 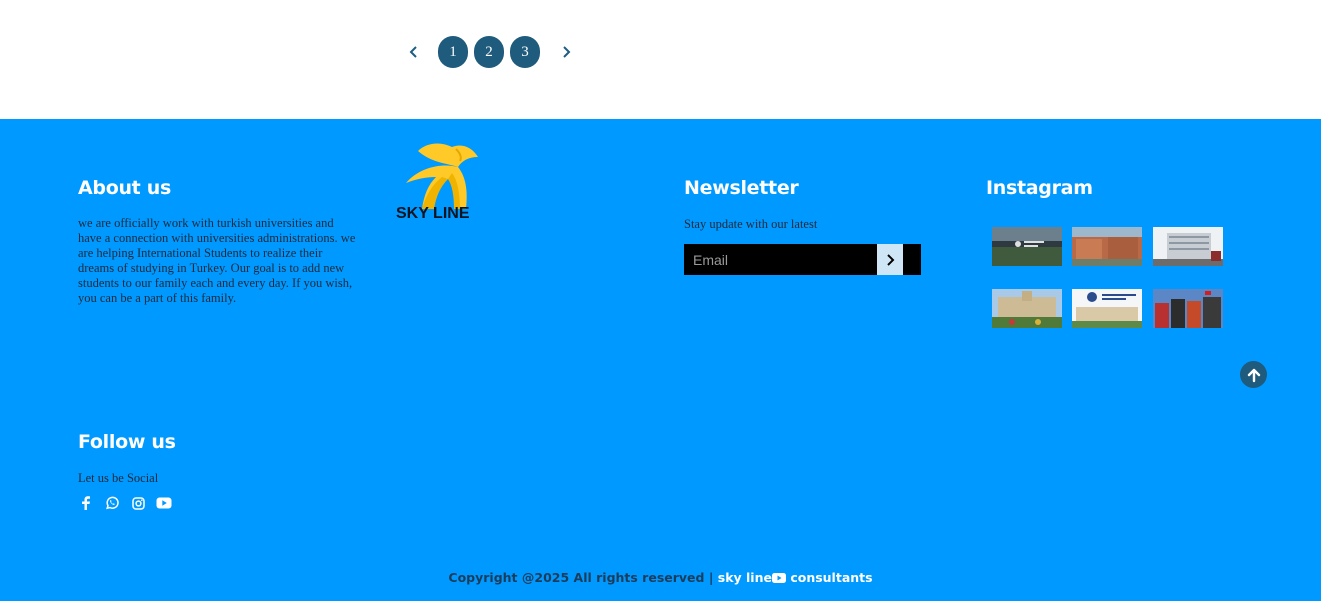 I want to click on next-page-button, so click(x=566, y=52).